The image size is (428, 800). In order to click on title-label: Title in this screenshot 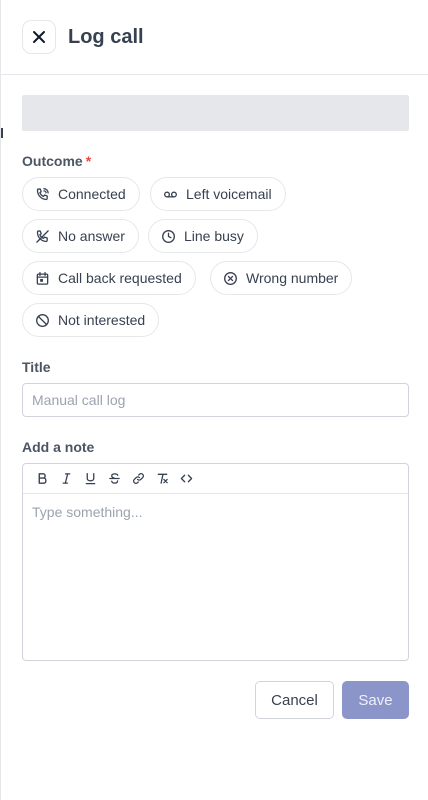, I will do `click(36, 367)`.